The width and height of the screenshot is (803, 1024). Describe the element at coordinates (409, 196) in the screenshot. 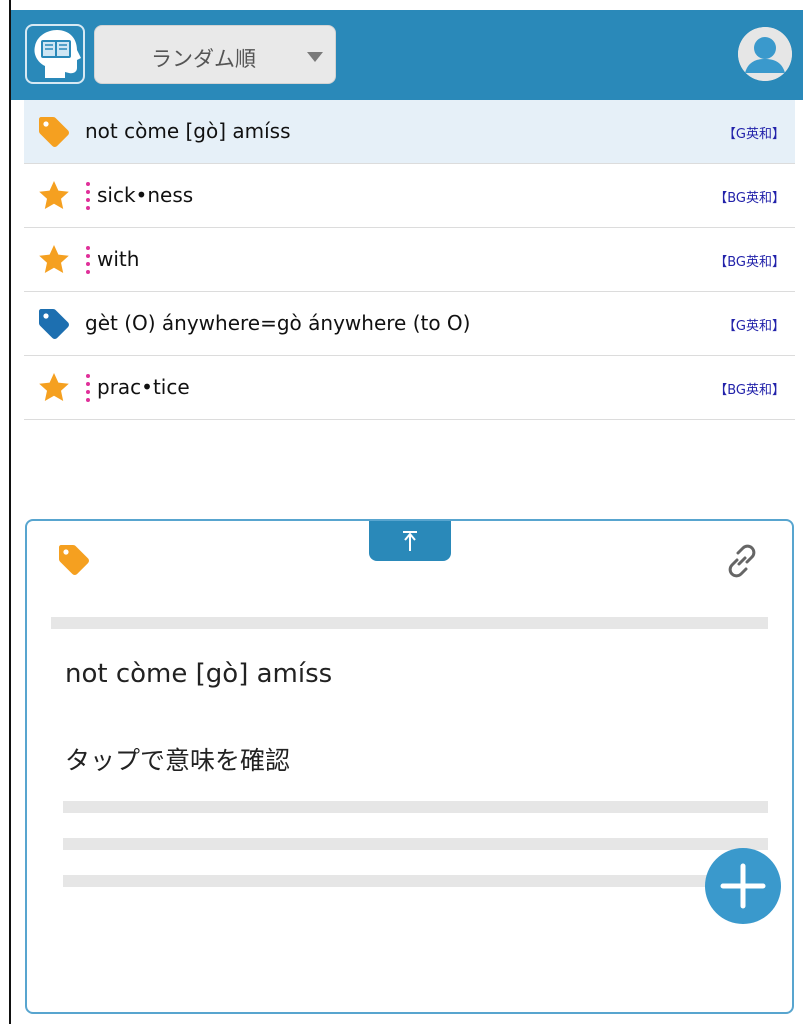

I see `word-list-item: sick•ness 【BG英和】` at that location.